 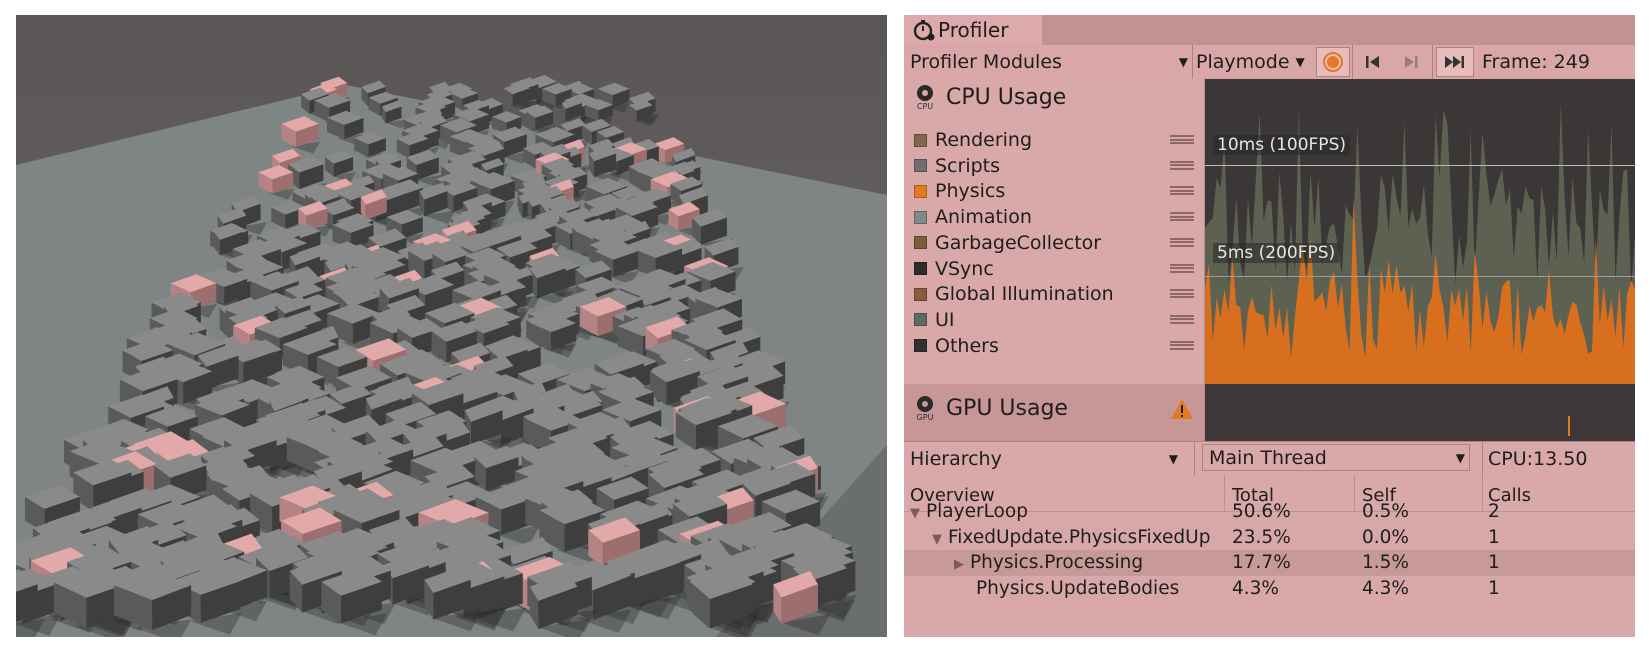 What do you see at coordinates (1007, 408) in the screenshot?
I see `gpu-usage-label: GPU Usage` at bounding box center [1007, 408].